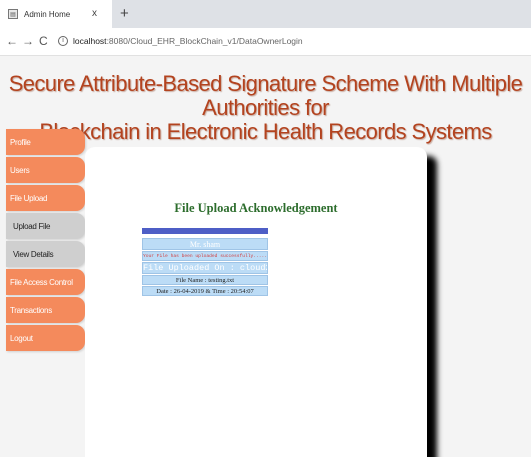 This screenshot has width=531, height=457. What do you see at coordinates (205, 244) in the screenshot?
I see `ack-owner: Mr. sham` at bounding box center [205, 244].